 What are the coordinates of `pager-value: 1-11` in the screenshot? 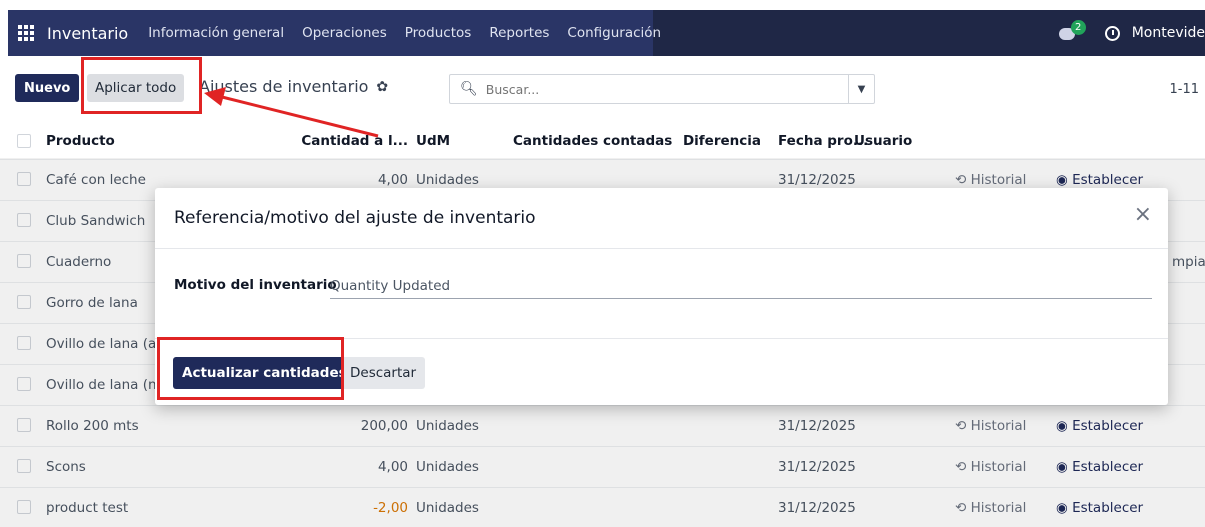 It's located at (1184, 89).